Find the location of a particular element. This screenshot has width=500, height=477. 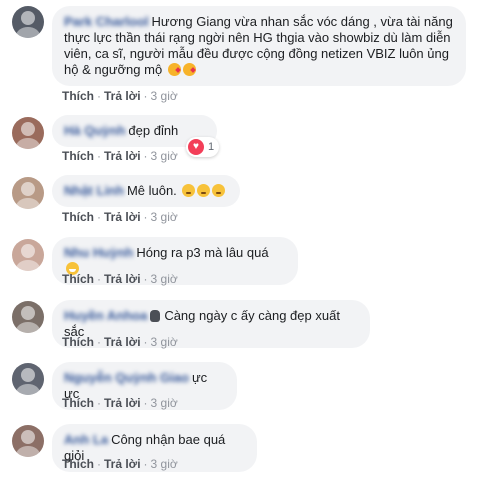

reaction-badge: ♥ 1 is located at coordinates (203, 147).